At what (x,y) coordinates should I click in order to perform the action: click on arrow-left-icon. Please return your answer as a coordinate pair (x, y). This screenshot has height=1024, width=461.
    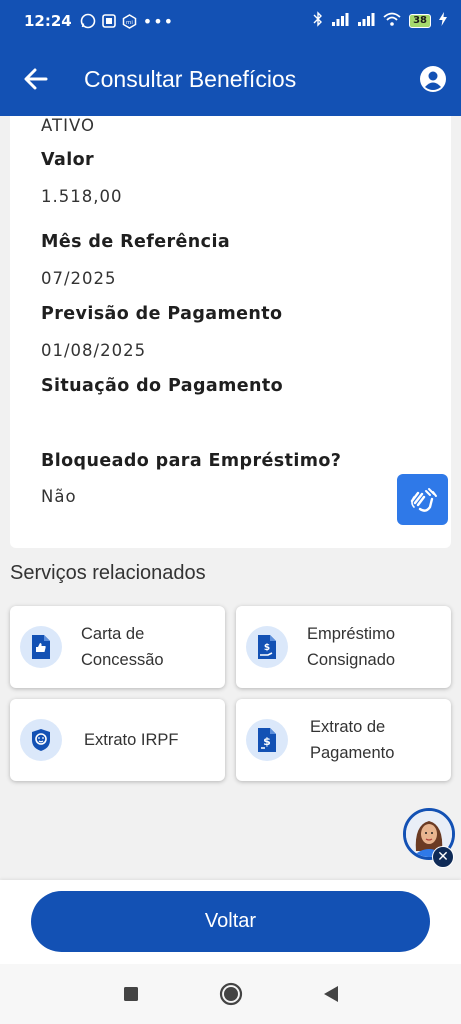
    Looking at the image, I should click on (36, 79).